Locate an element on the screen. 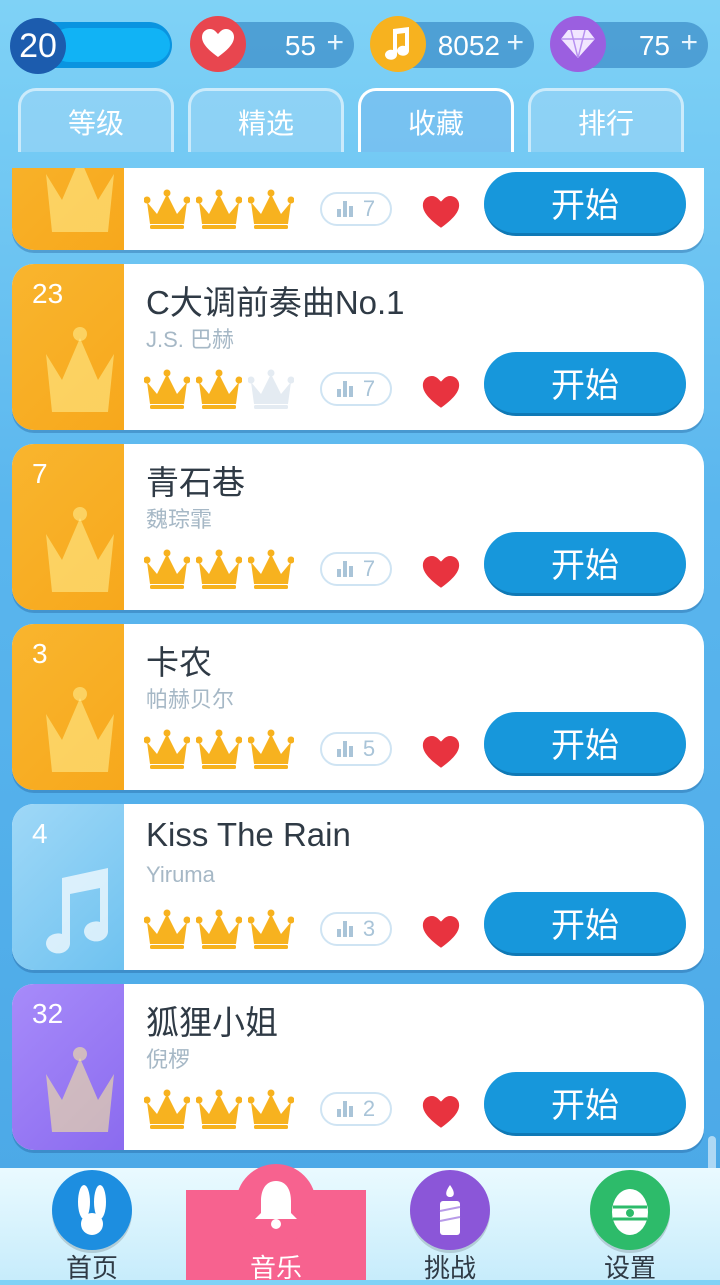  song-artist: J.S. 巴赫 is located at coordinates (190, 339).